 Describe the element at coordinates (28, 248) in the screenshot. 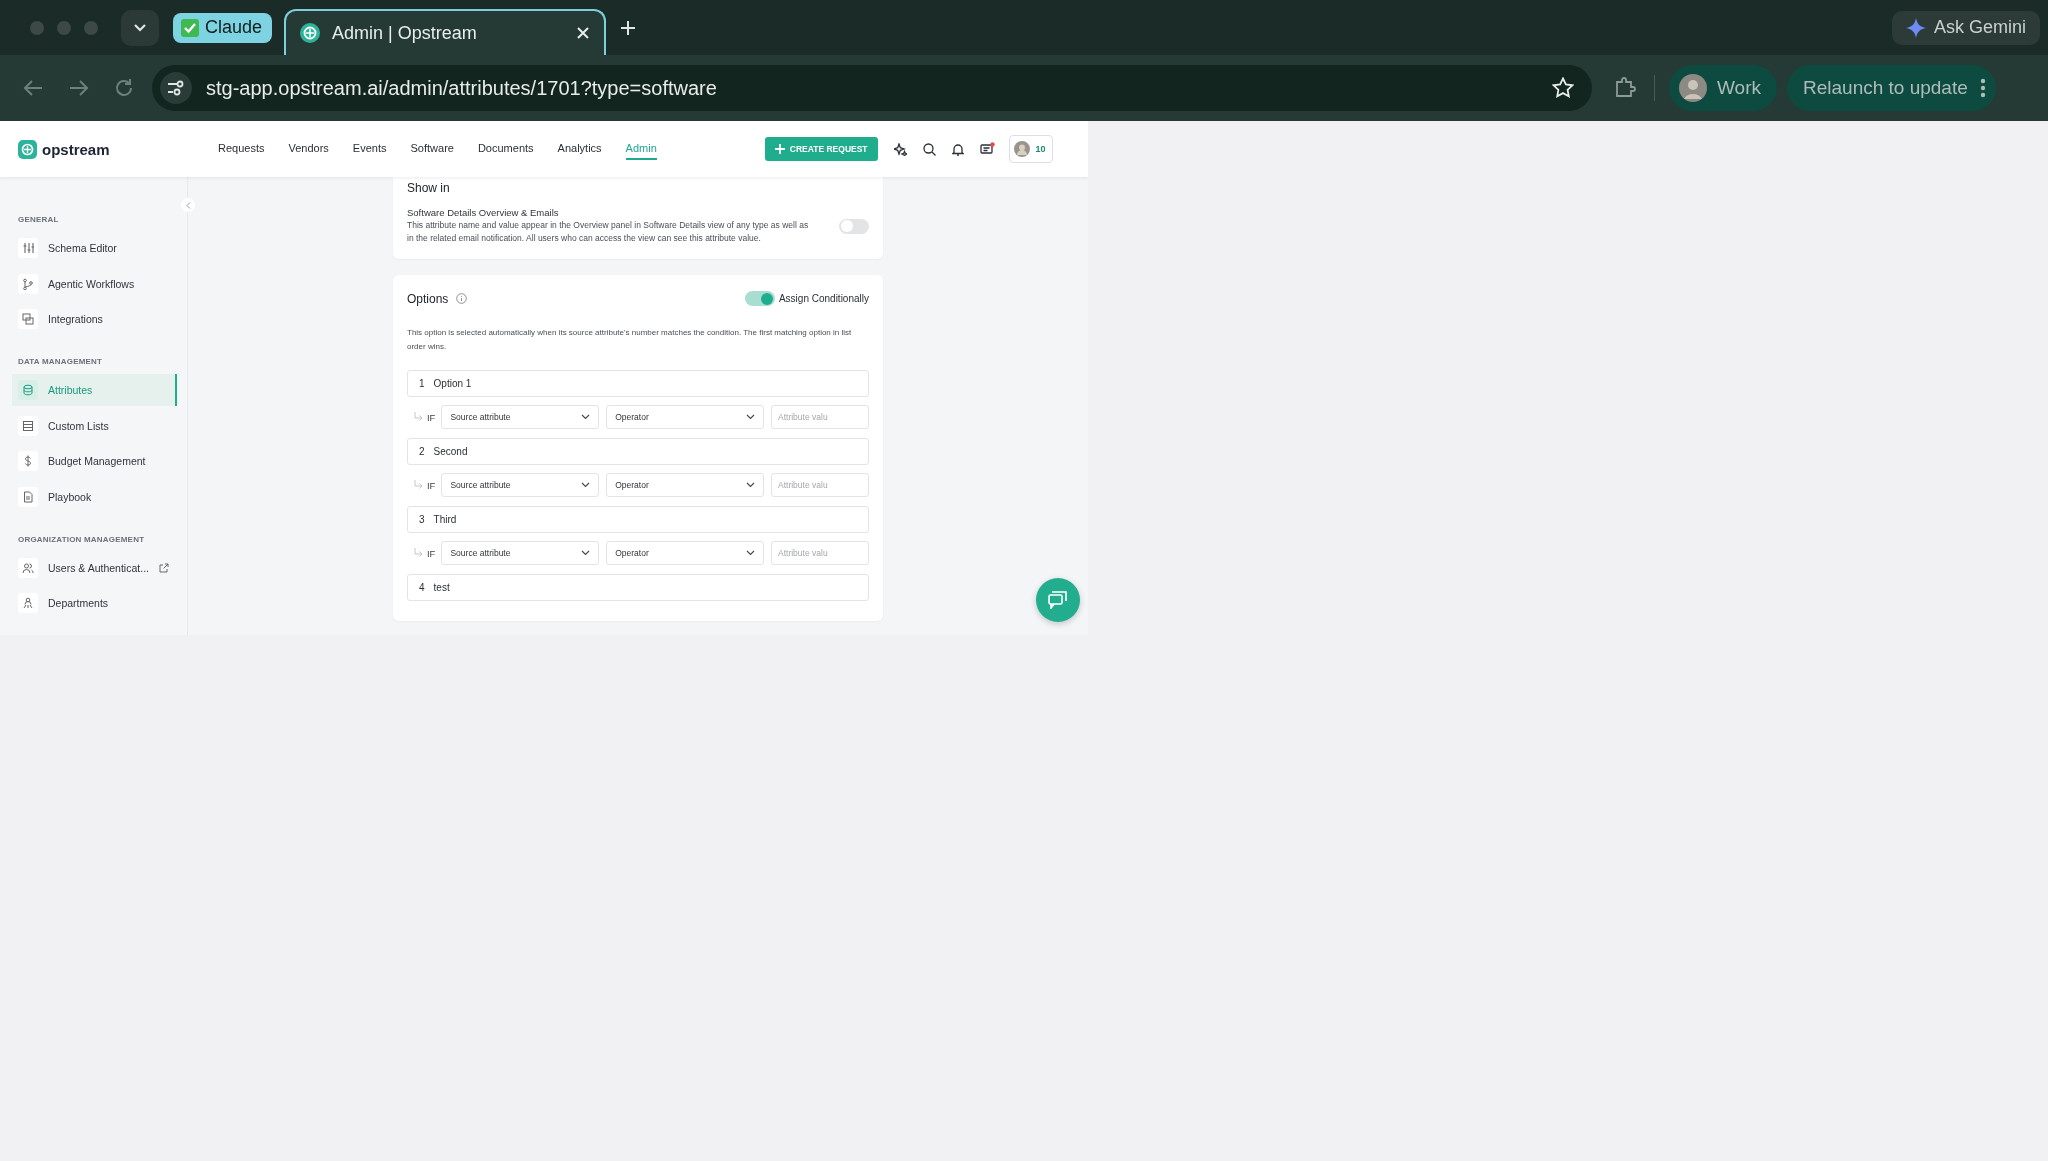

I see `sliders-icon` at that location.